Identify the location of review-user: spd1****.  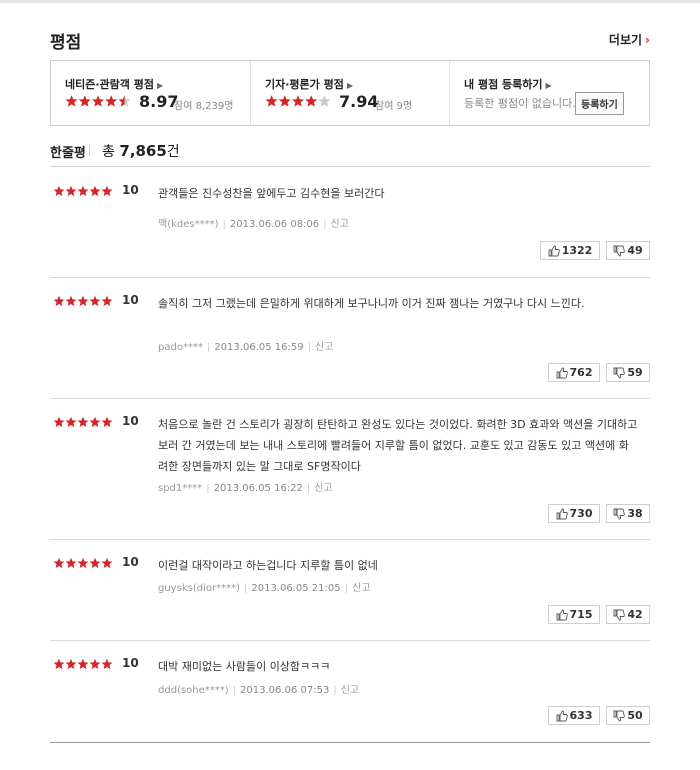
(180, 488).